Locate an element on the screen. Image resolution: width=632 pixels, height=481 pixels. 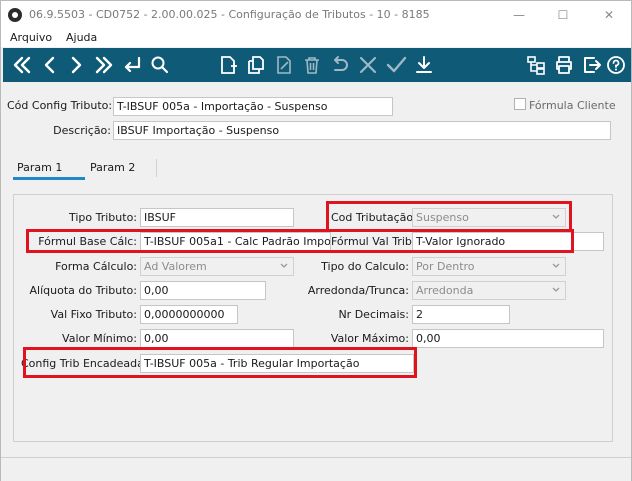
download-icon is located at coordinates (424, 65).